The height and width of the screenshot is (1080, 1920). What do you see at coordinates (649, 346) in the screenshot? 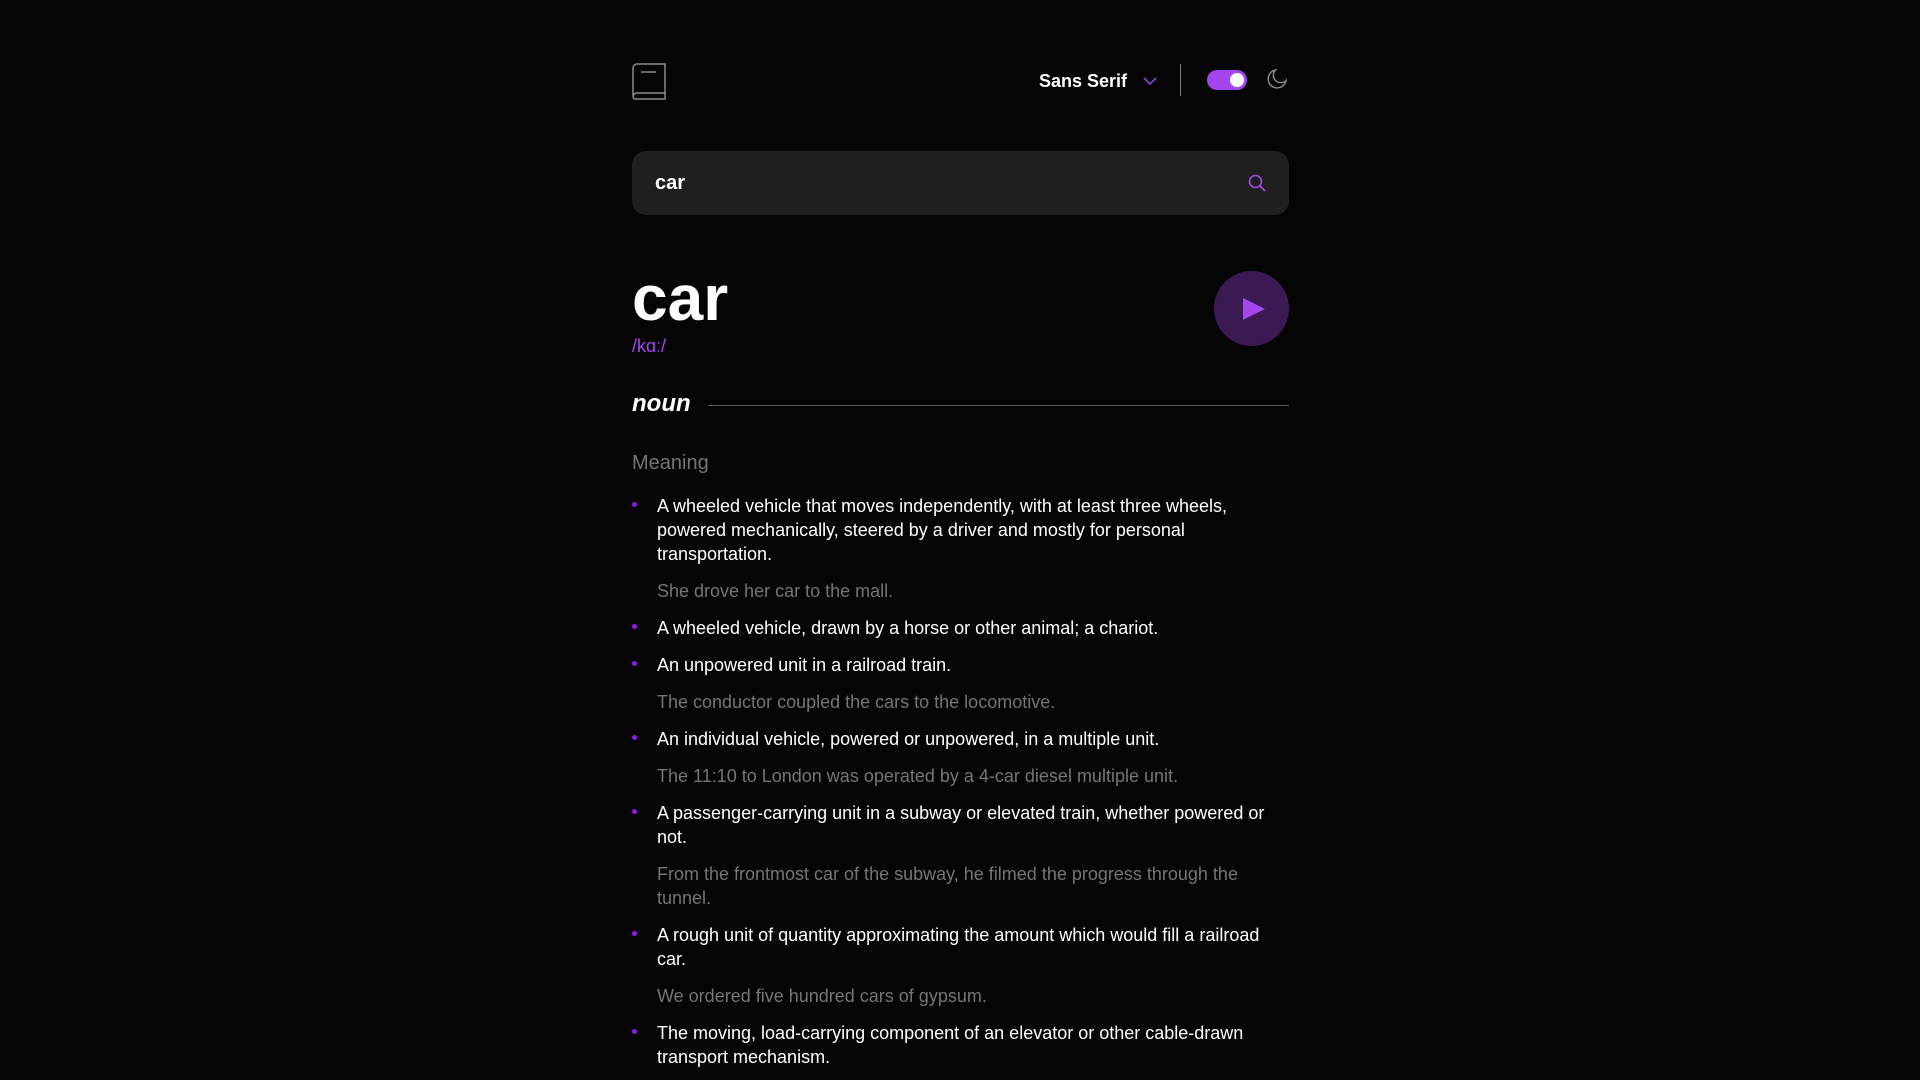
I see `phonetic: /kɑː/` at bounding box center [649, 346].